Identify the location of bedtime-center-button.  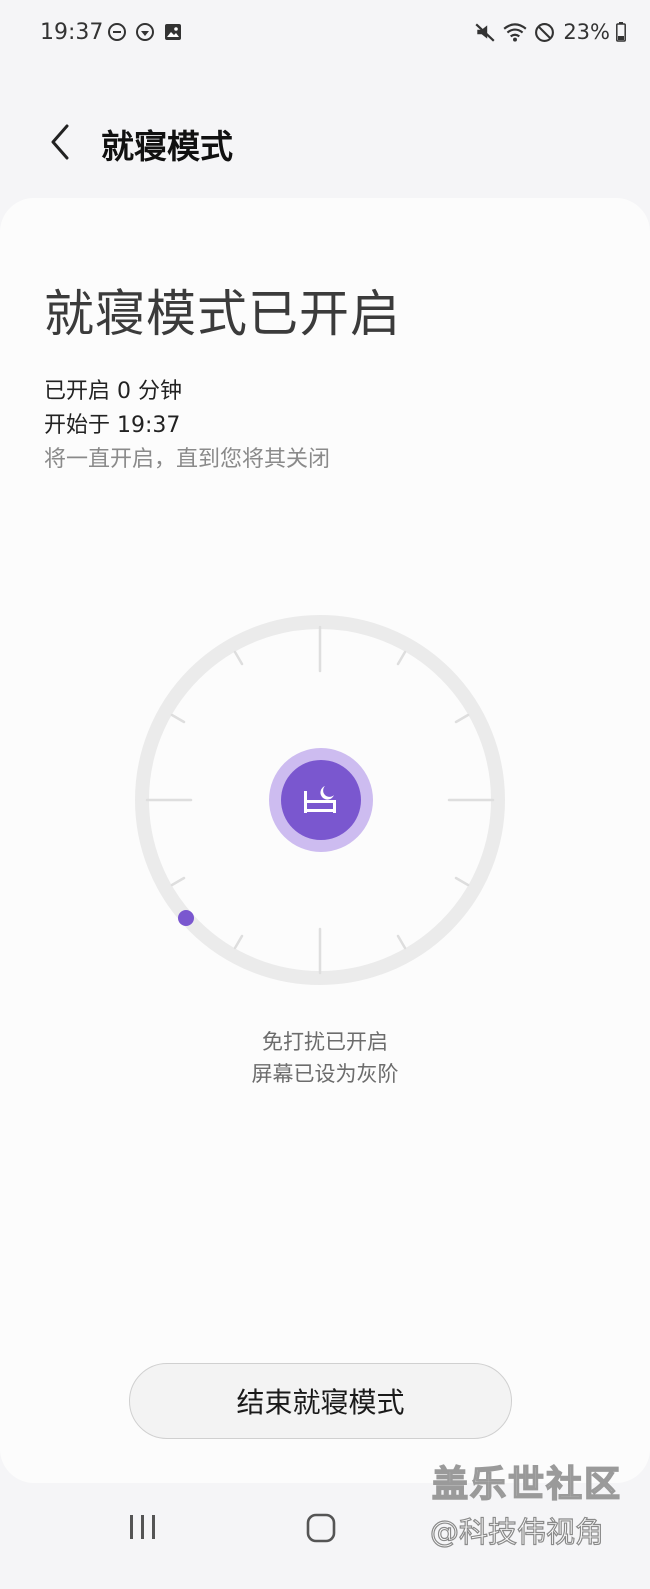
(321, 800).